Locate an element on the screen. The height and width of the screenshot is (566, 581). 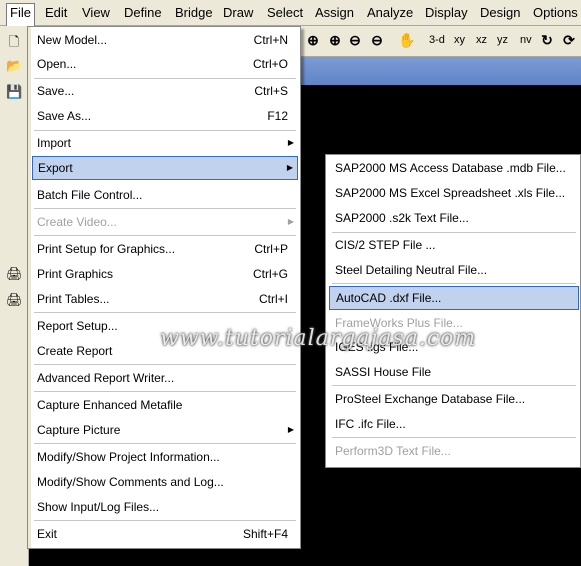
menu-view: View is located at coordinates (96, 13).